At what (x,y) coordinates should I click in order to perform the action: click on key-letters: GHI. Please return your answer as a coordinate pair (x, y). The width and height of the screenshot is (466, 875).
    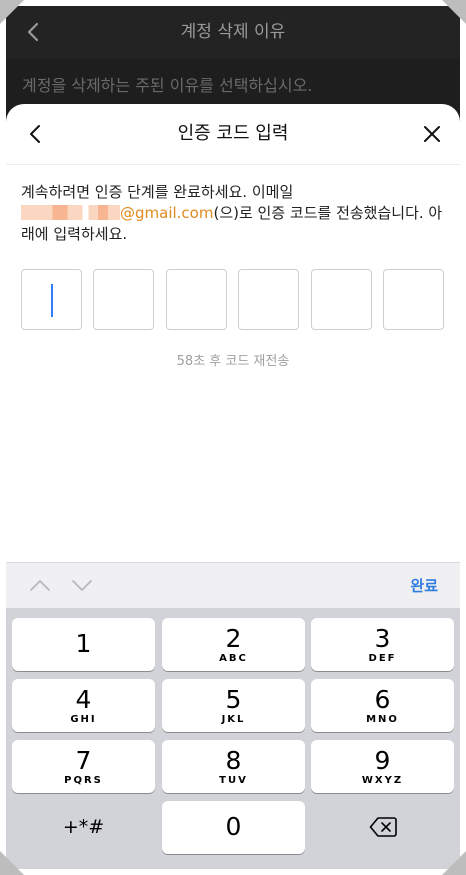
    Looking at the image, I should click on (83, 719).